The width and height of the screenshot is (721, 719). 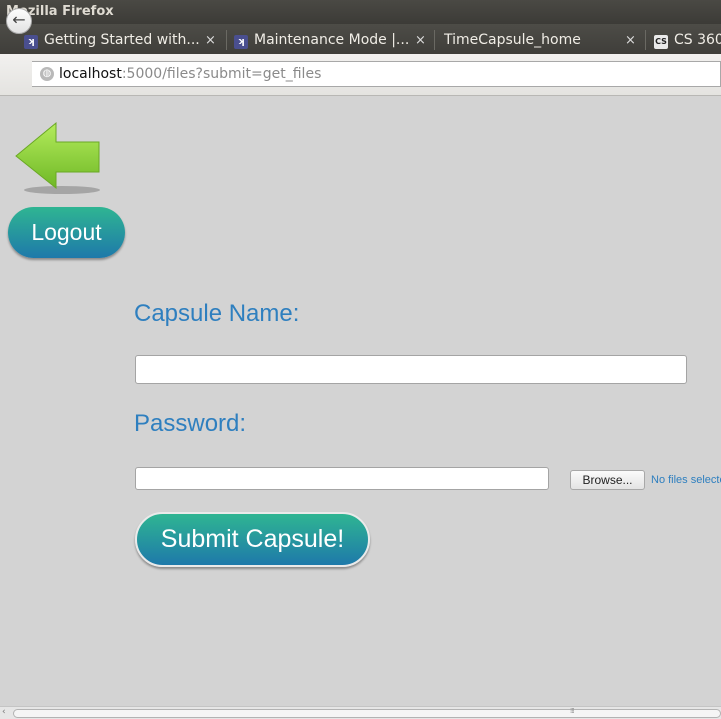 I want to click on capsule-name-label: Capsule Name:, so click(x=217, y=313).